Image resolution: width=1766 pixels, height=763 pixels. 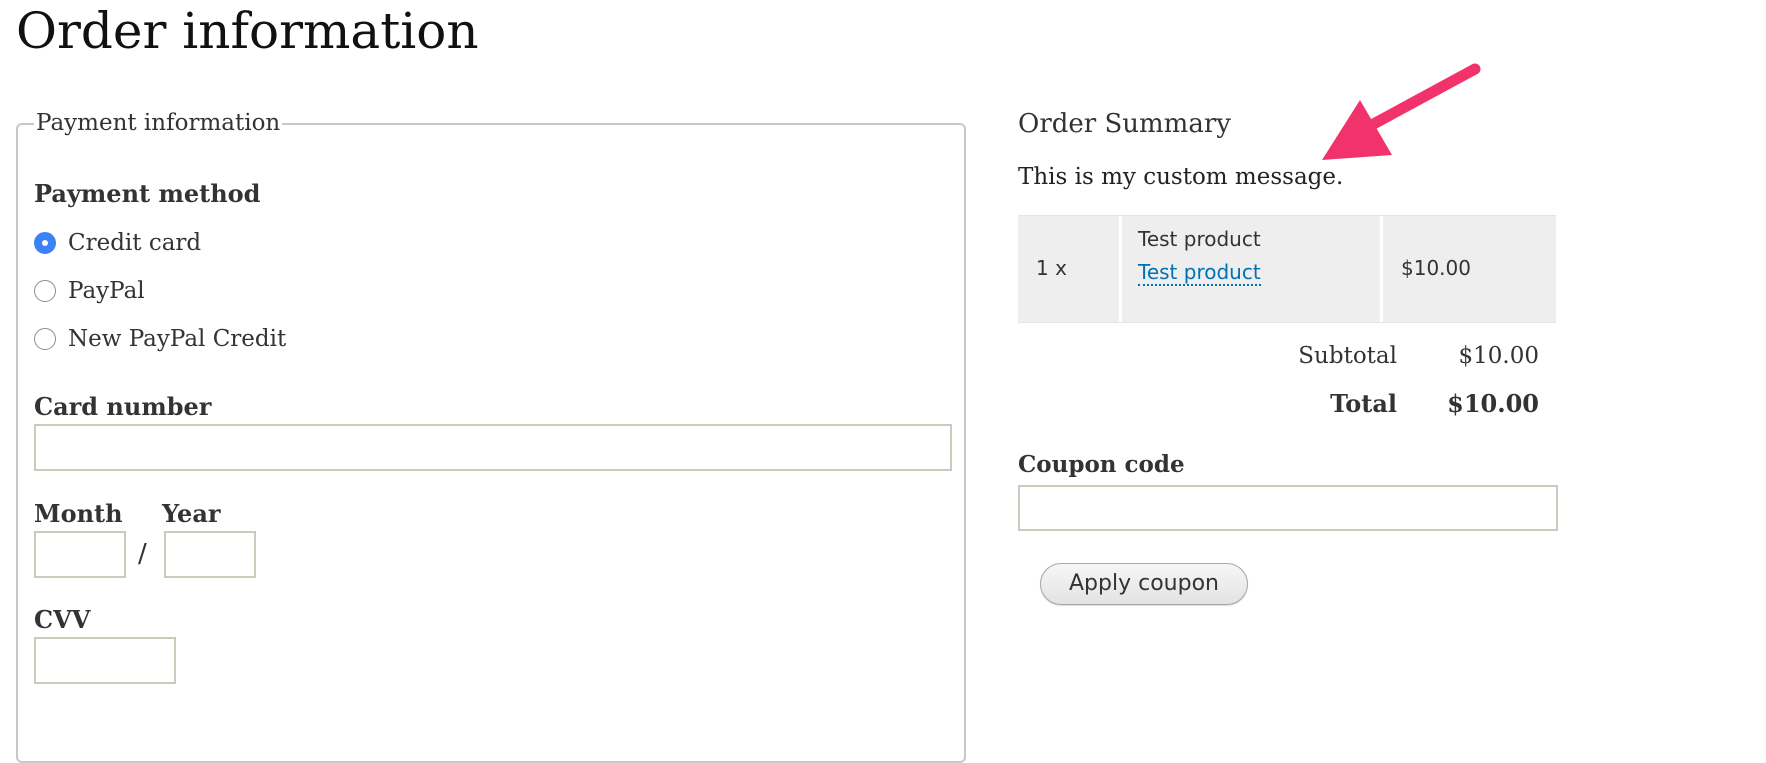 I want to click on coupon-code-label: Coupon code, so click(x=1101, y=464).